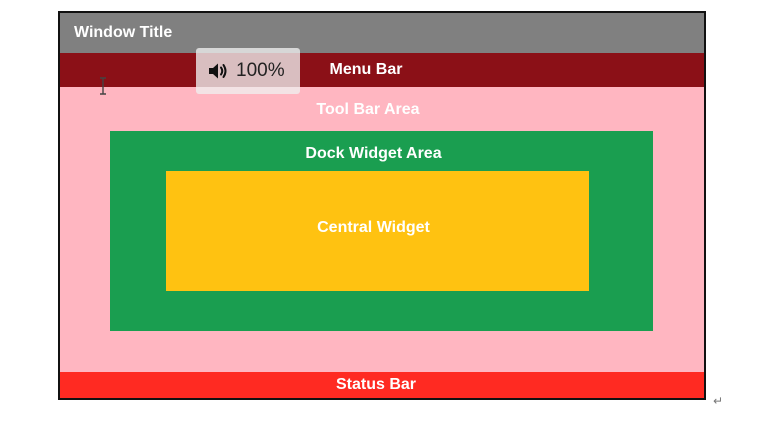 The width and height of the screenshot is (780, 433). What do you see at coordinates (373, 153) in the screenshot?
I see `dock-widget-area-text: Dock Widget Area` at bounding box center [373, 153].